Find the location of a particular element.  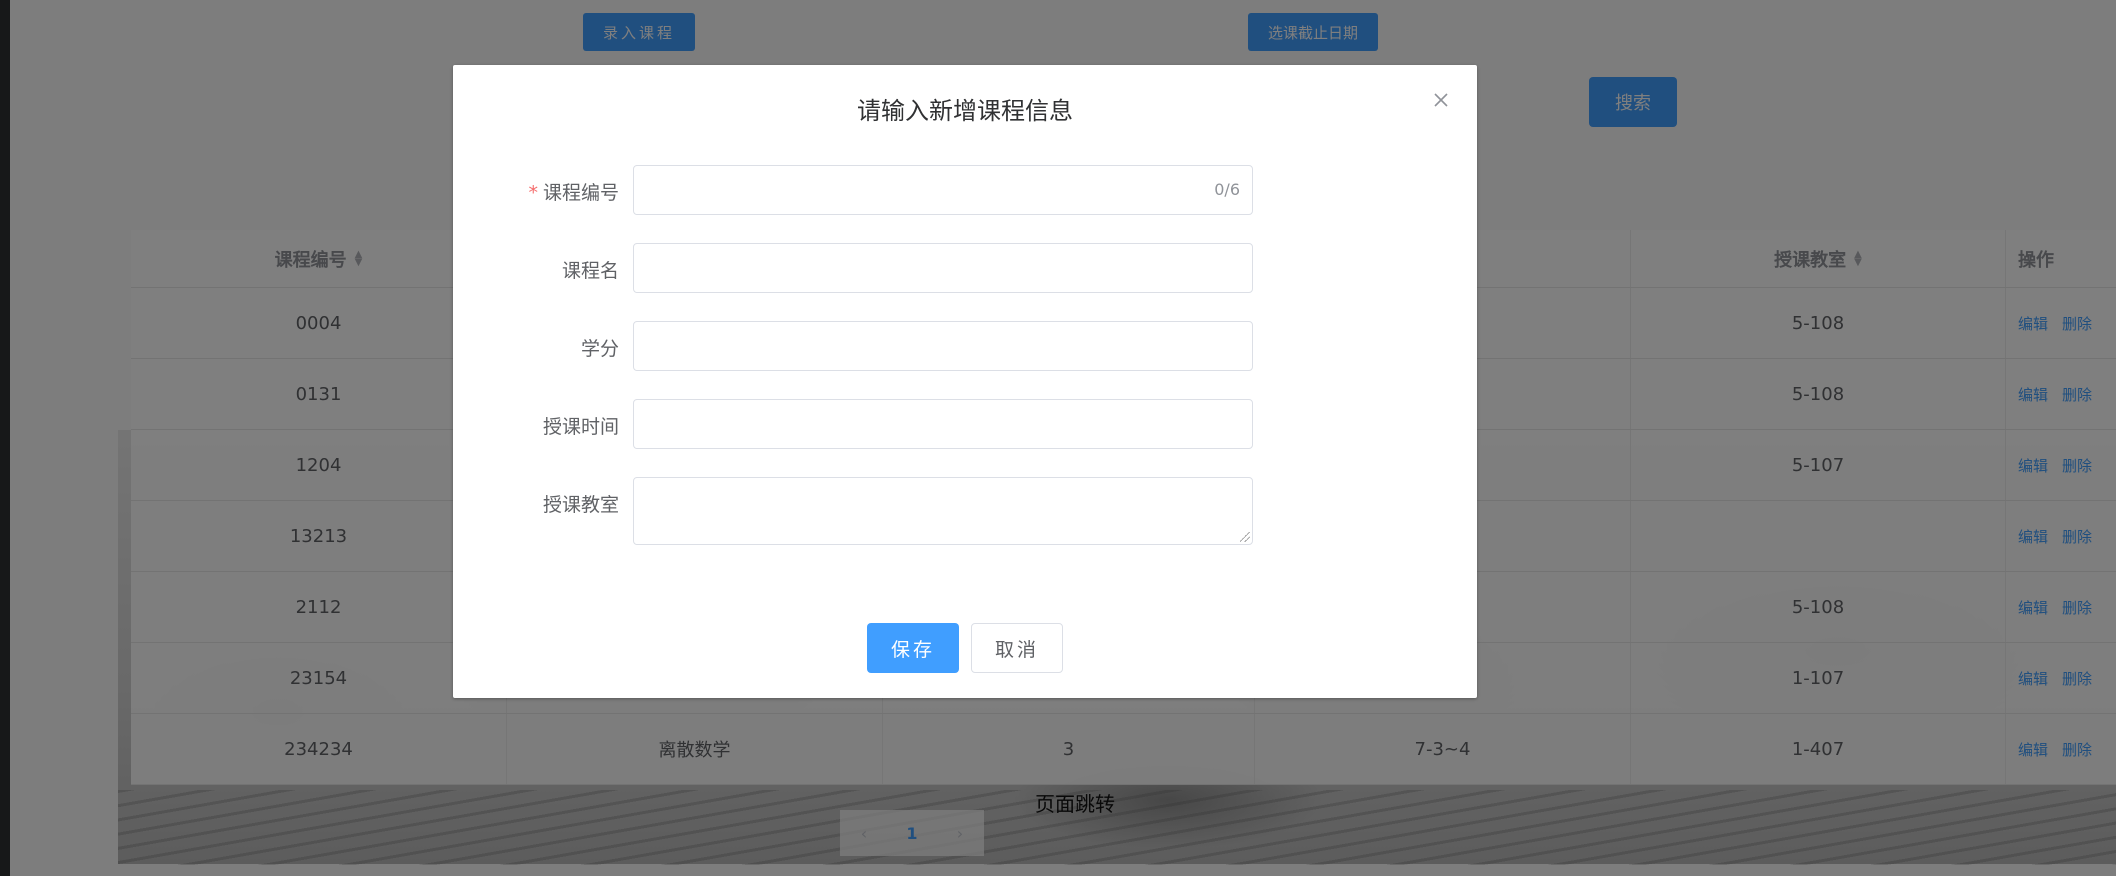

credit-input is located at coordinates (943, 346).